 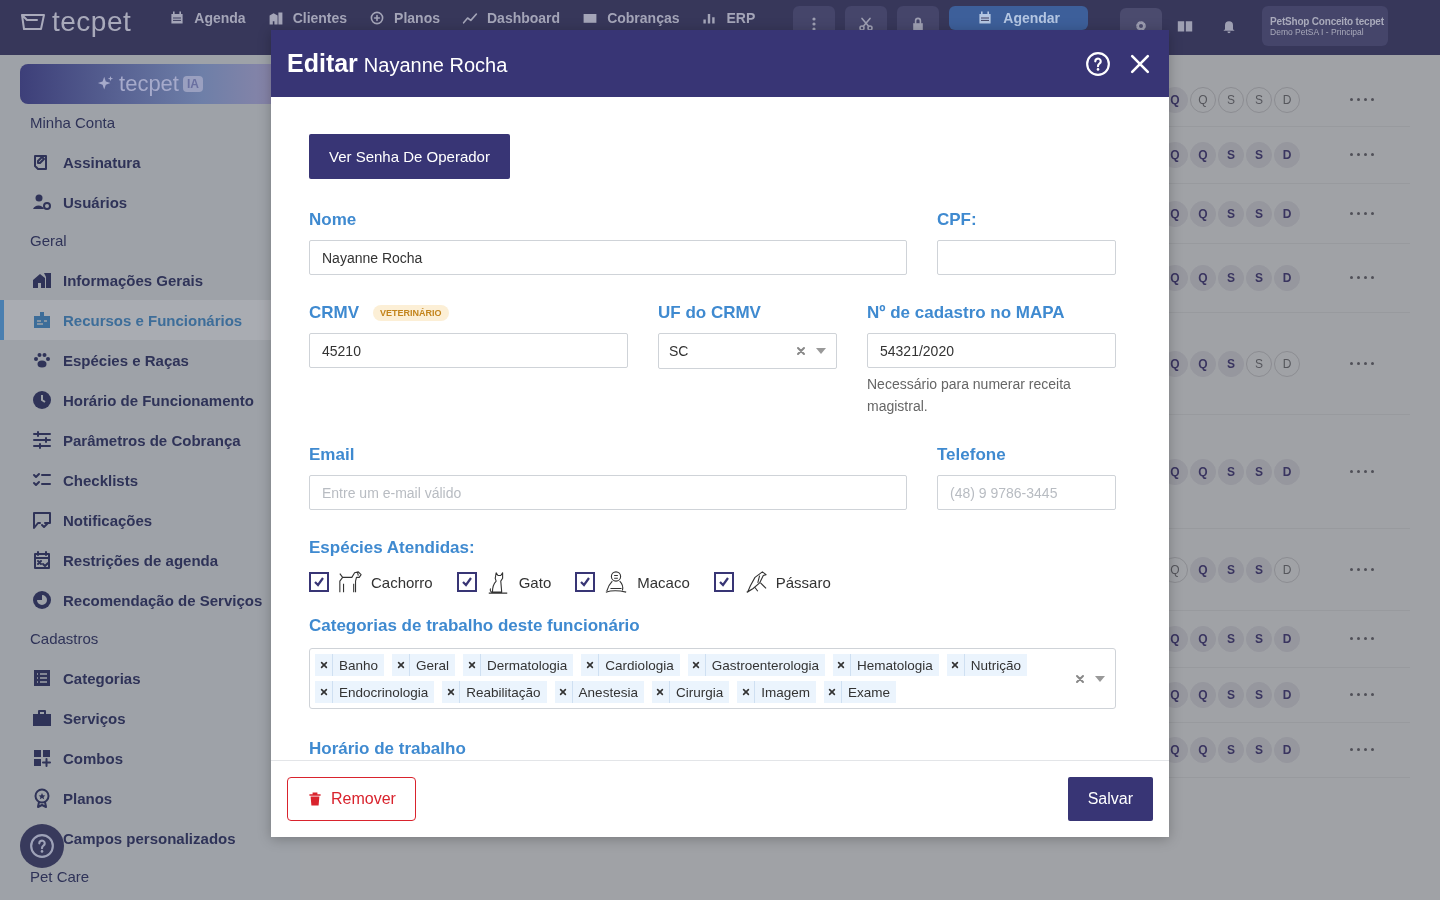 What do you see at coordinates (150, 202) in the screenshot?
I see `sidebar-item: Usuários` at bounding box center [150, 202].